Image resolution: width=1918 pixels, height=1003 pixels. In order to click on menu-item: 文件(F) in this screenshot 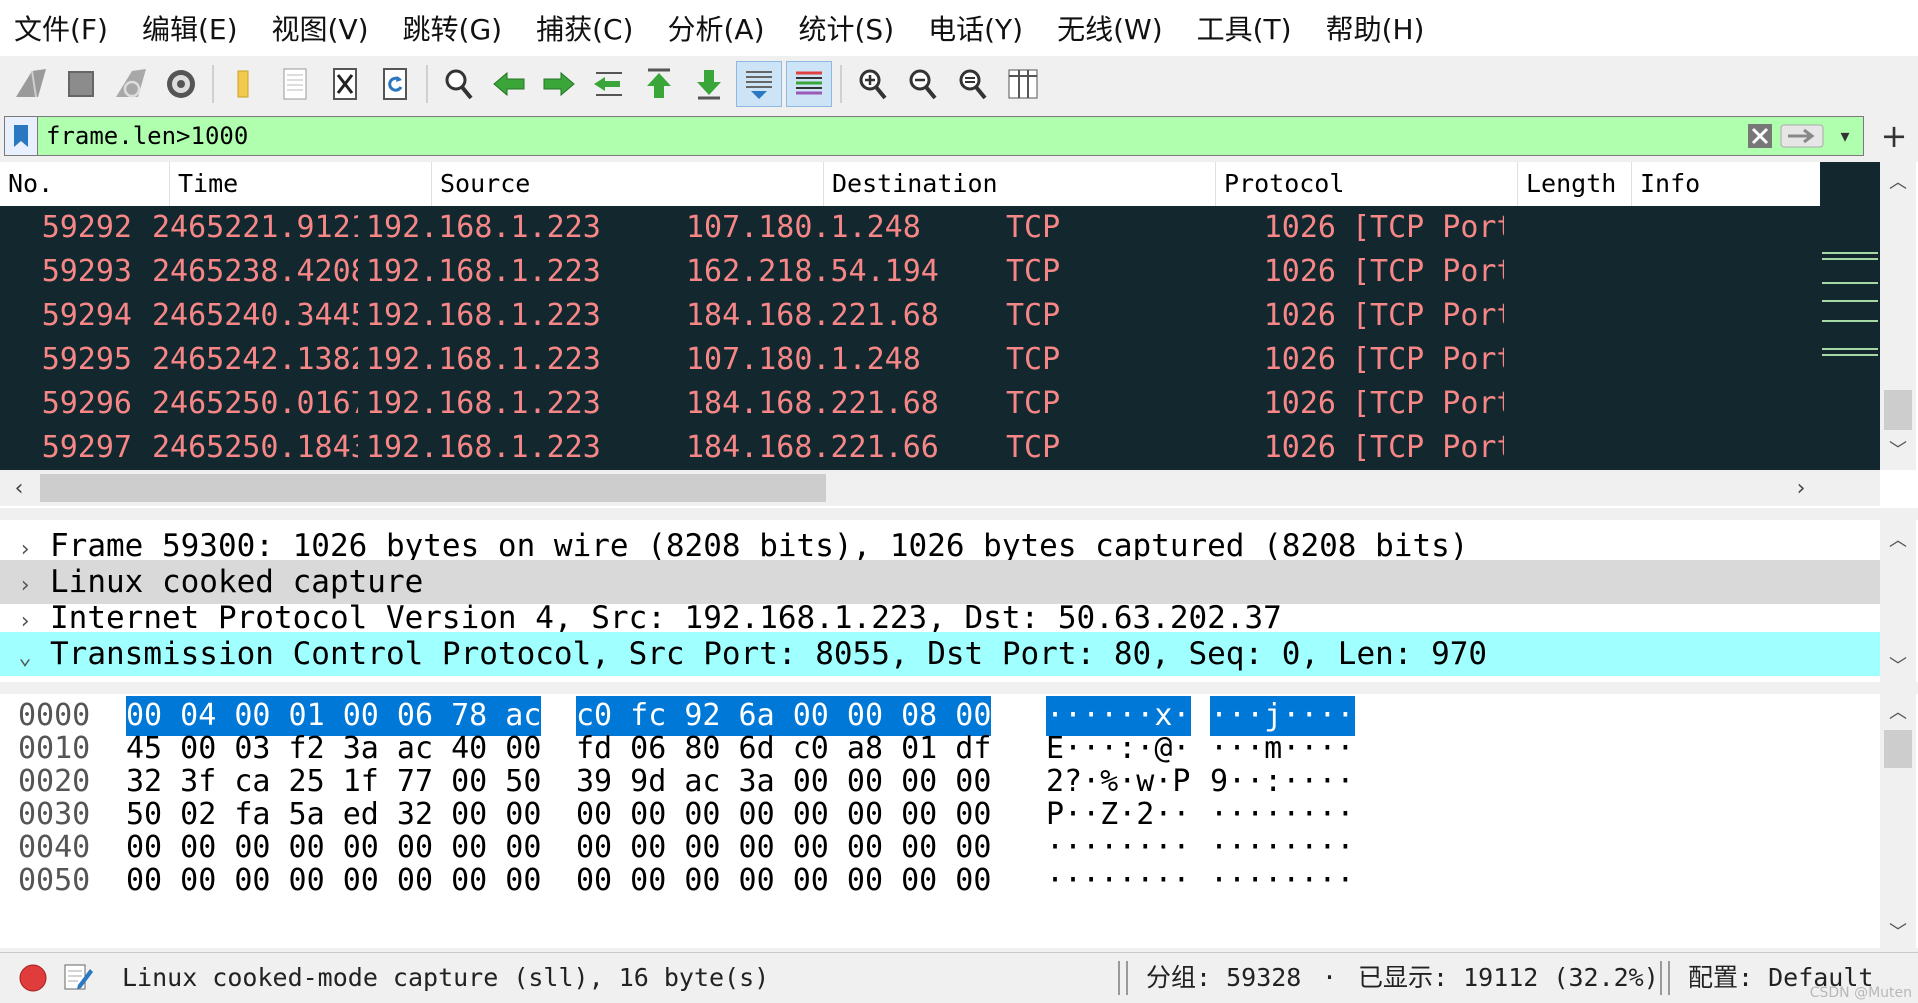, I will do `click(62, 28)`.